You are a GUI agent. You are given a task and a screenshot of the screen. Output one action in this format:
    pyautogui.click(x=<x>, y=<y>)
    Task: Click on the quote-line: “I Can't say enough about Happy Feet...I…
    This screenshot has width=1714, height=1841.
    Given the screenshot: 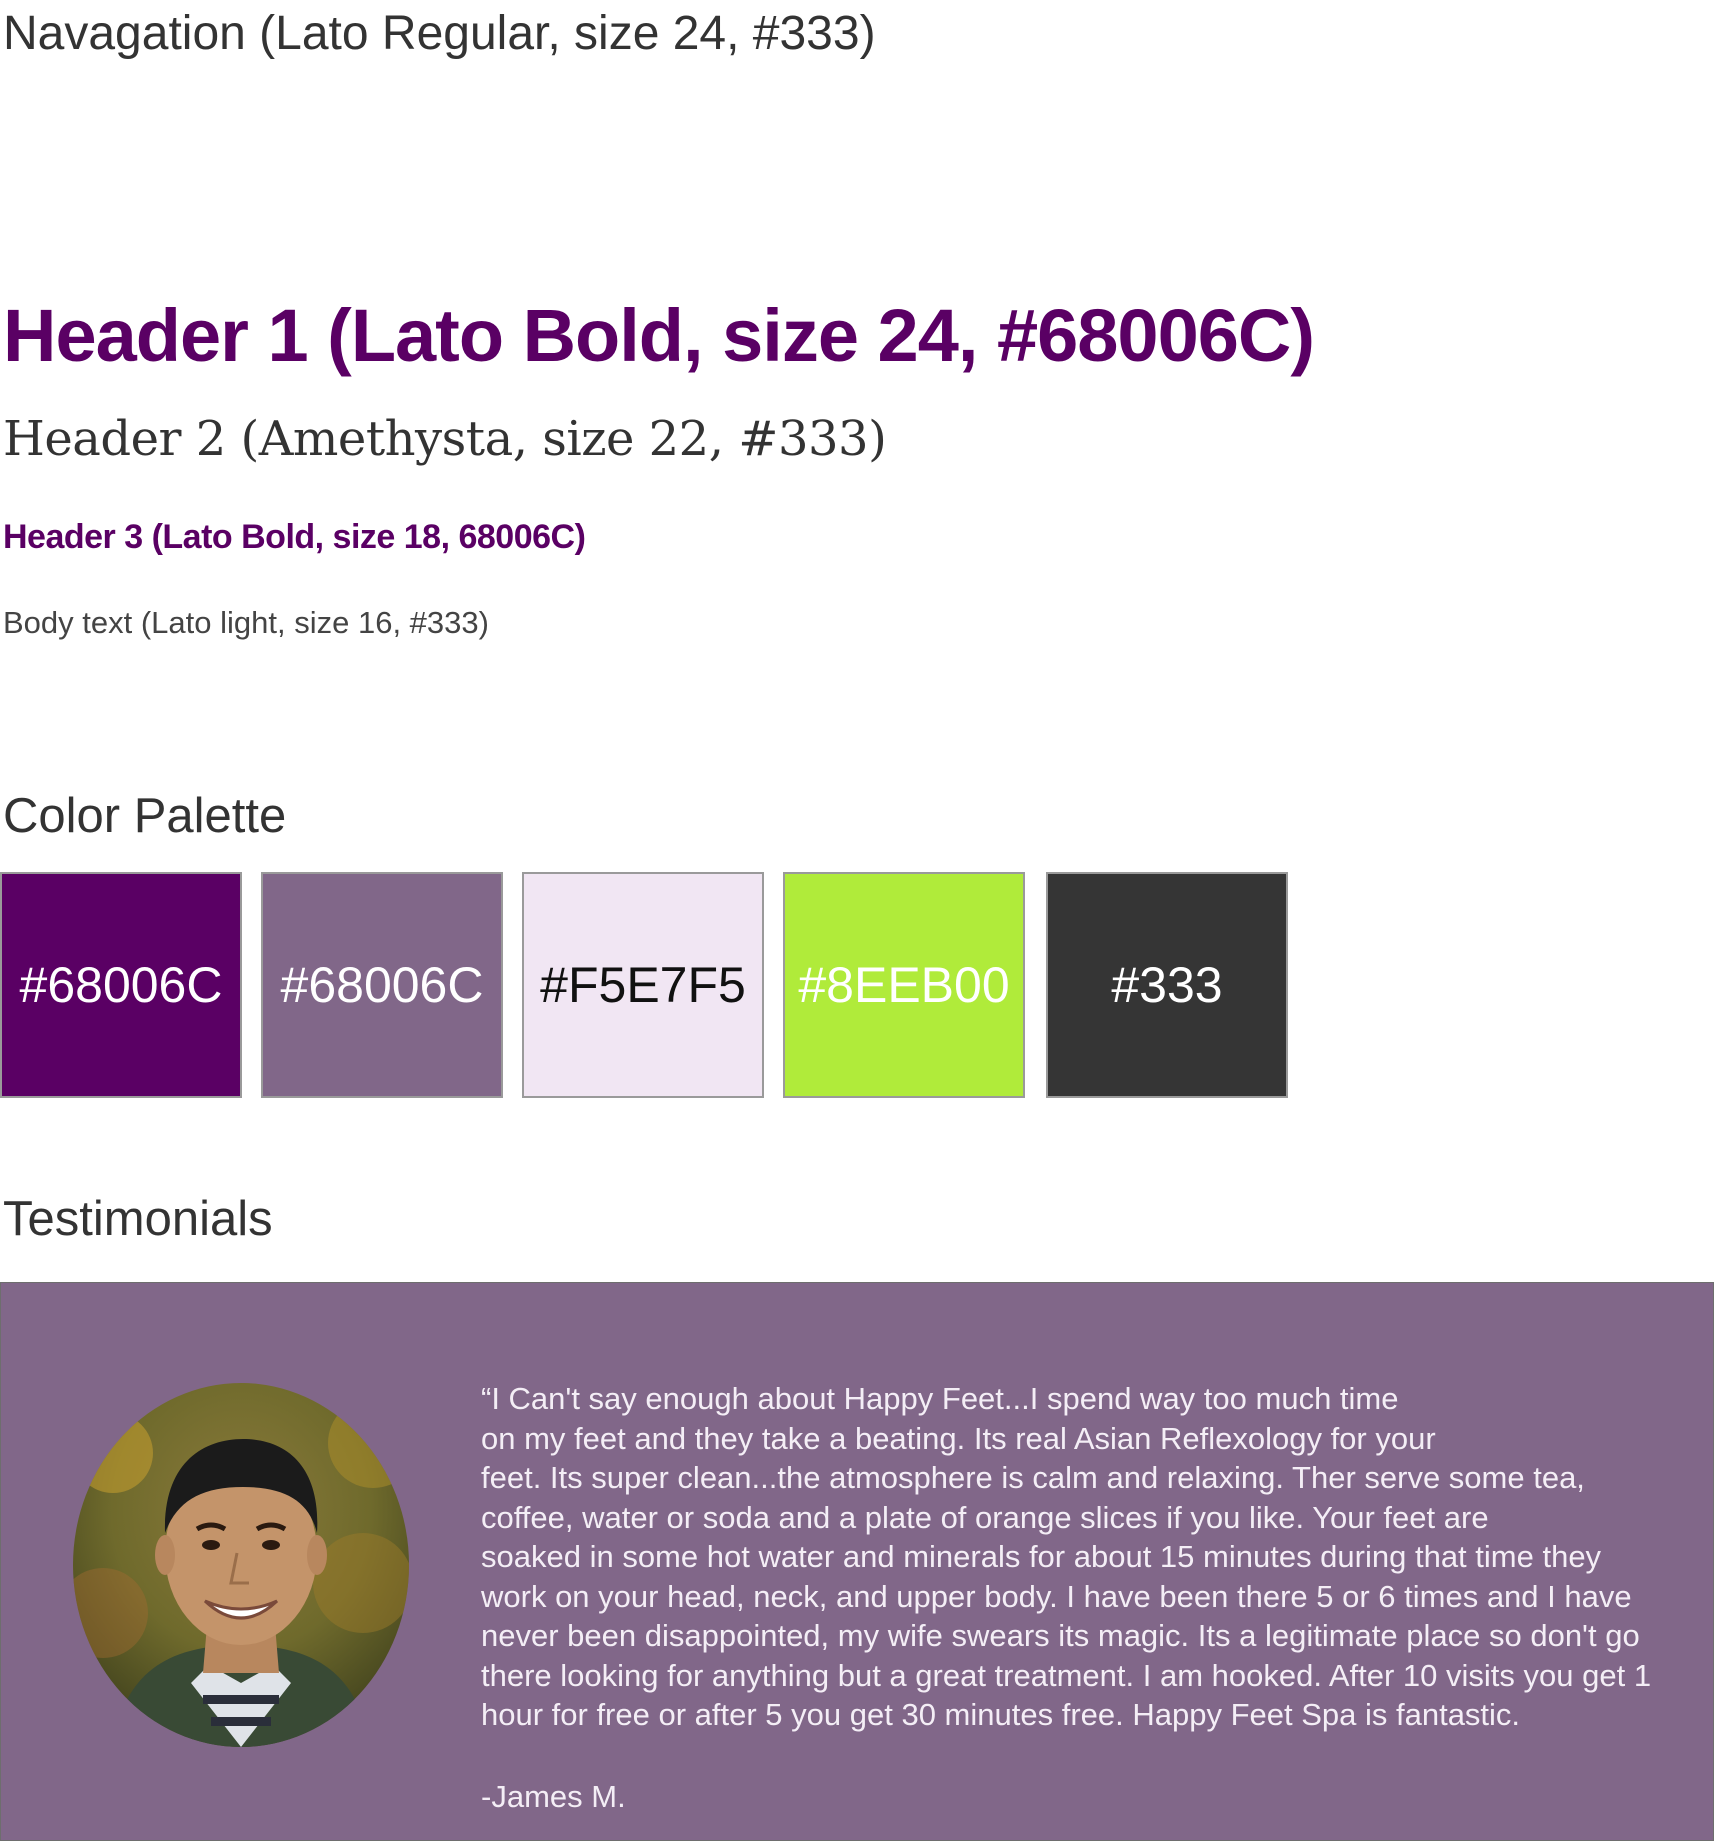 What is the action you would take?
    pyautogui.click(x=940, y=1398)
    